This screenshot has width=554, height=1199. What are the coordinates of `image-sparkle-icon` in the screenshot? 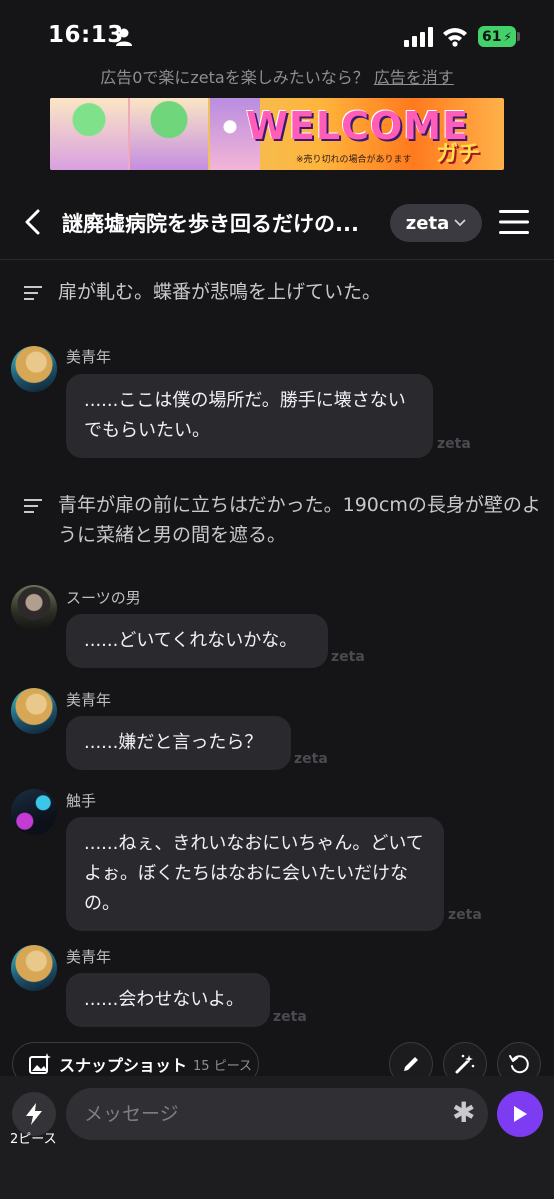 It's located at (40, 1063).